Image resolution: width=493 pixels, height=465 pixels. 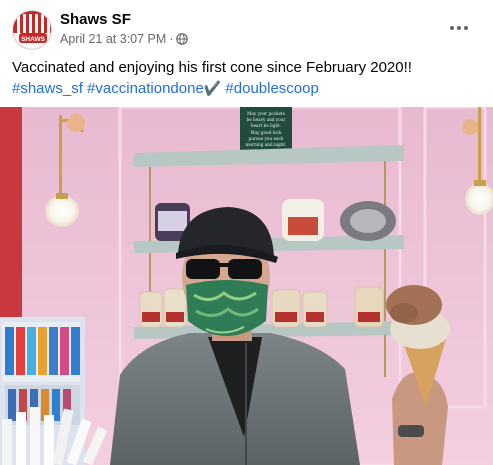 I want to click on avatar-logo: SHAWS, so click(x=32, y=30).